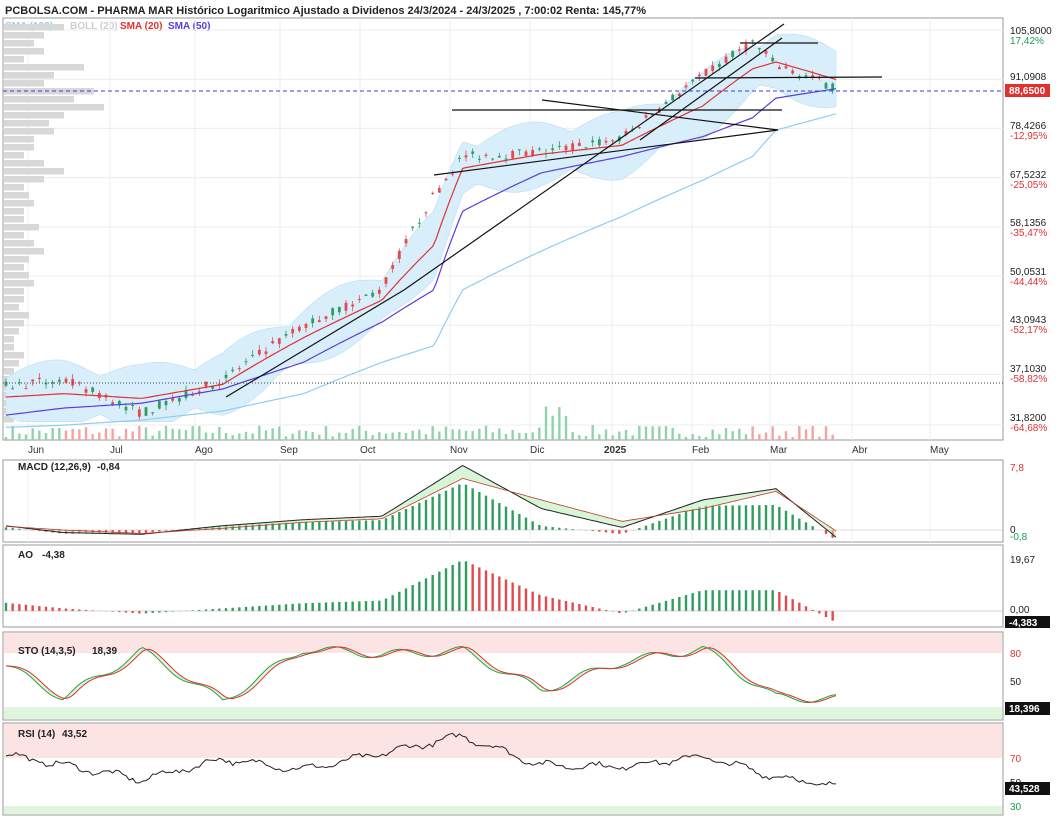 This screenshot has height=817, width=1056. I want to click on current-price-label: 88,6500, so click(1027, 91).